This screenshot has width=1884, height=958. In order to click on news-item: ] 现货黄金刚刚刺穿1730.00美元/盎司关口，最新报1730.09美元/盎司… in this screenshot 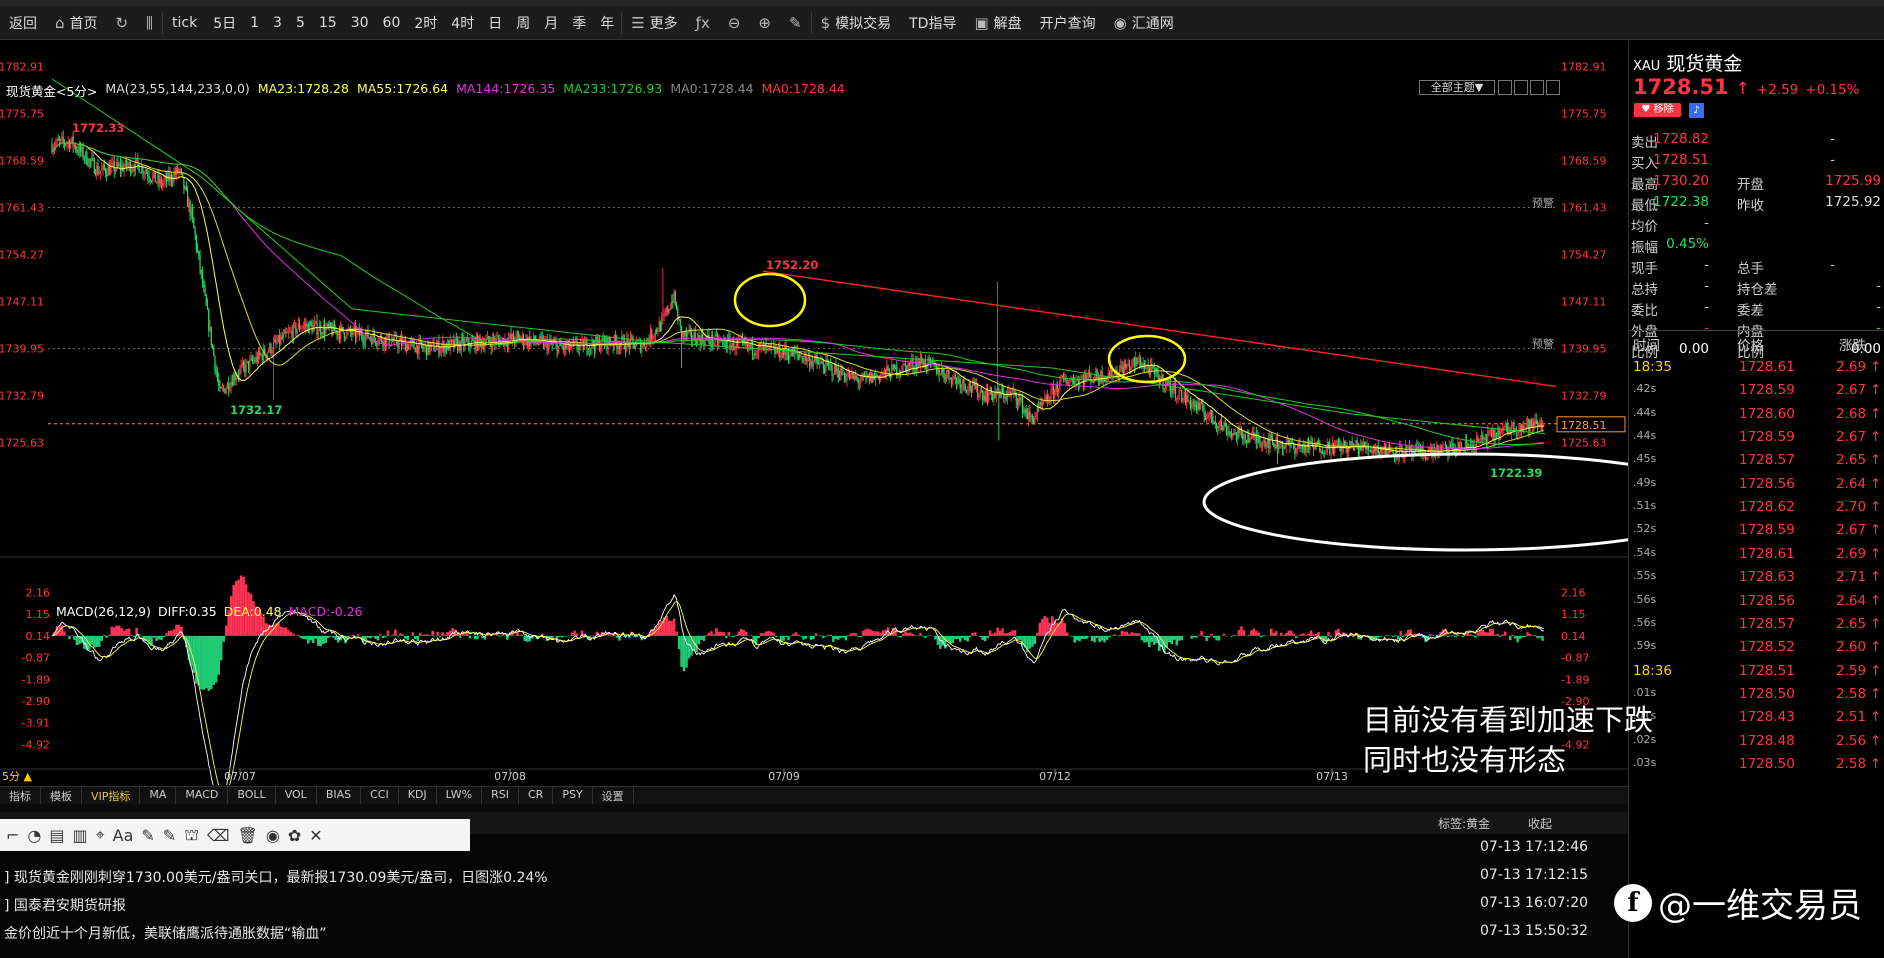, I will do `click(805, 876)`.